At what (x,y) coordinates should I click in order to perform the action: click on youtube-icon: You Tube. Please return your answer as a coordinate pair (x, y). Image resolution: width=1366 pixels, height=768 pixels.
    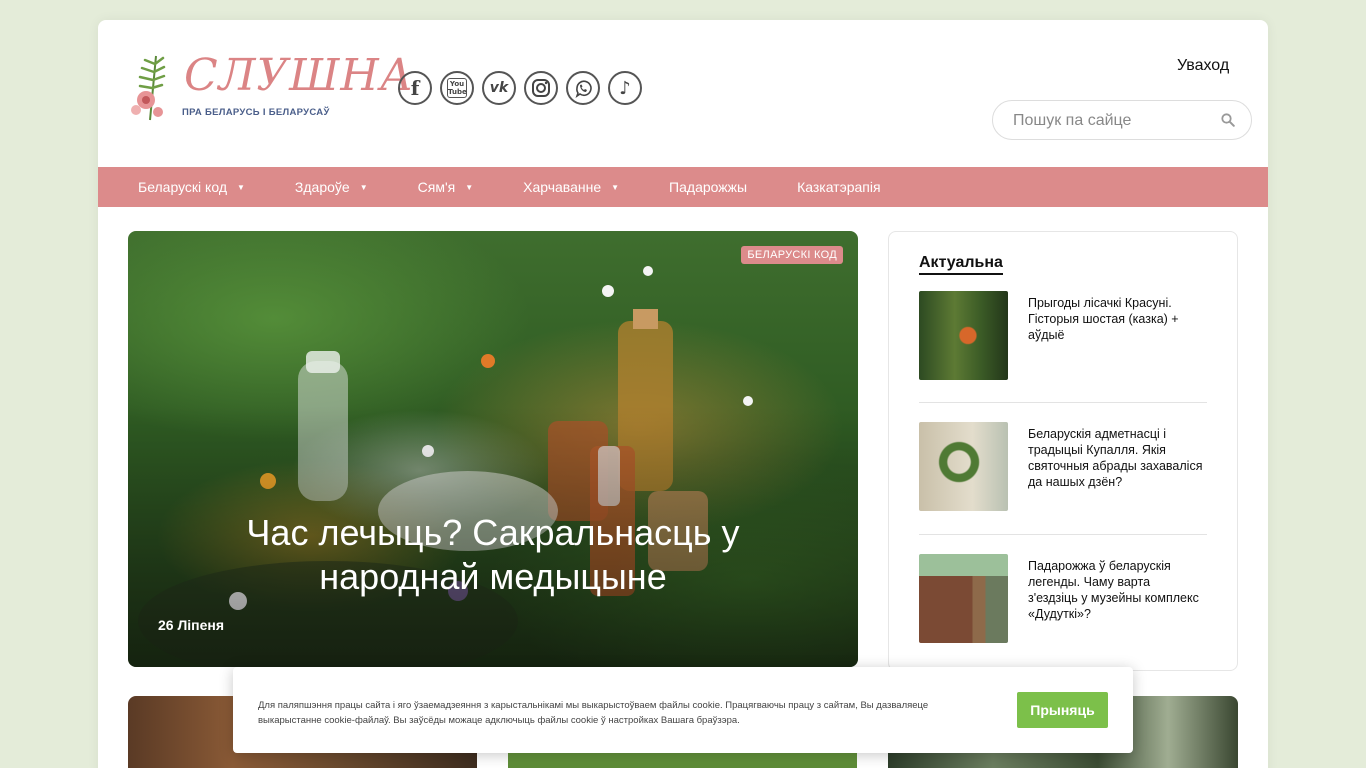
    Looking at the image, I should click on (457, 88).